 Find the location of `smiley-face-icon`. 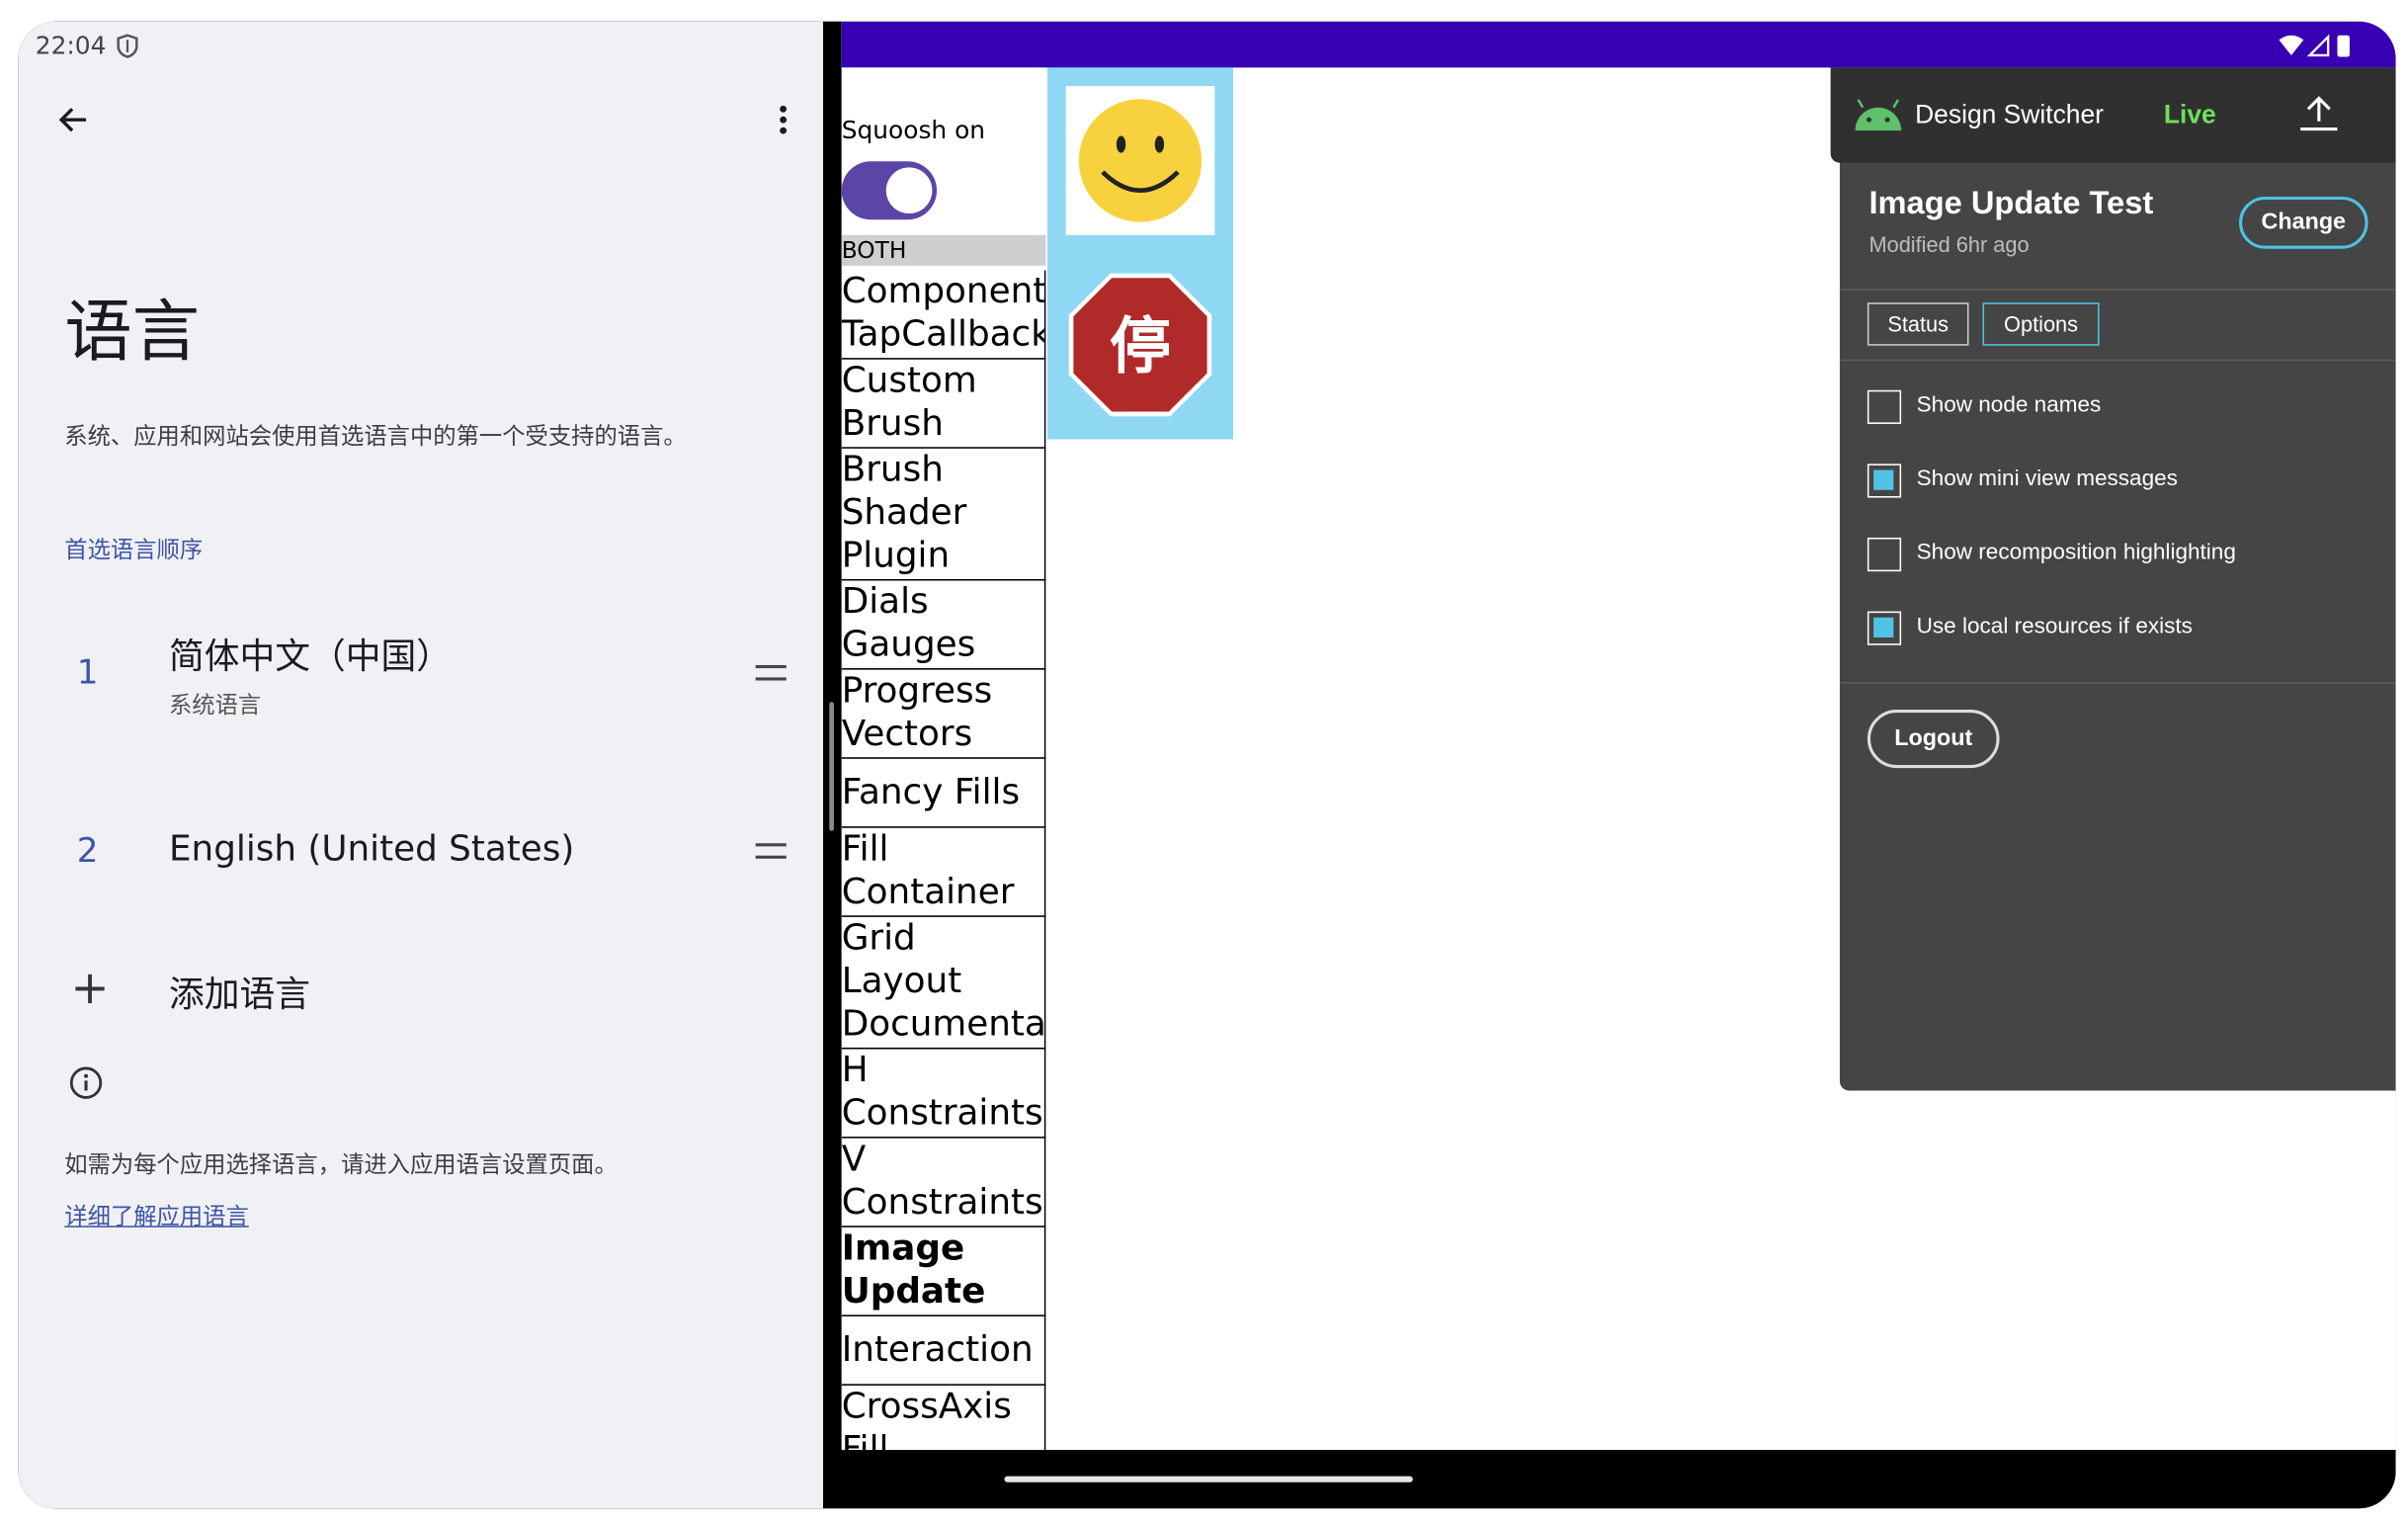

smiley-face-icon is located at coordinates (1140, 160).